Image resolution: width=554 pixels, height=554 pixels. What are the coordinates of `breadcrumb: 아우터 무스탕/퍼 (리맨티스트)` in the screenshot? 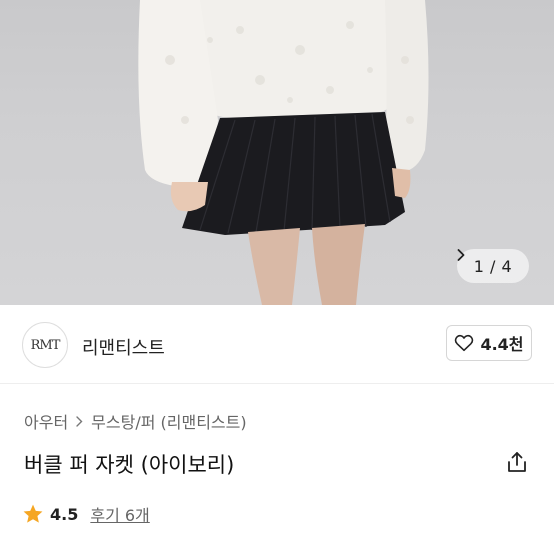 It's located at (135, 421).